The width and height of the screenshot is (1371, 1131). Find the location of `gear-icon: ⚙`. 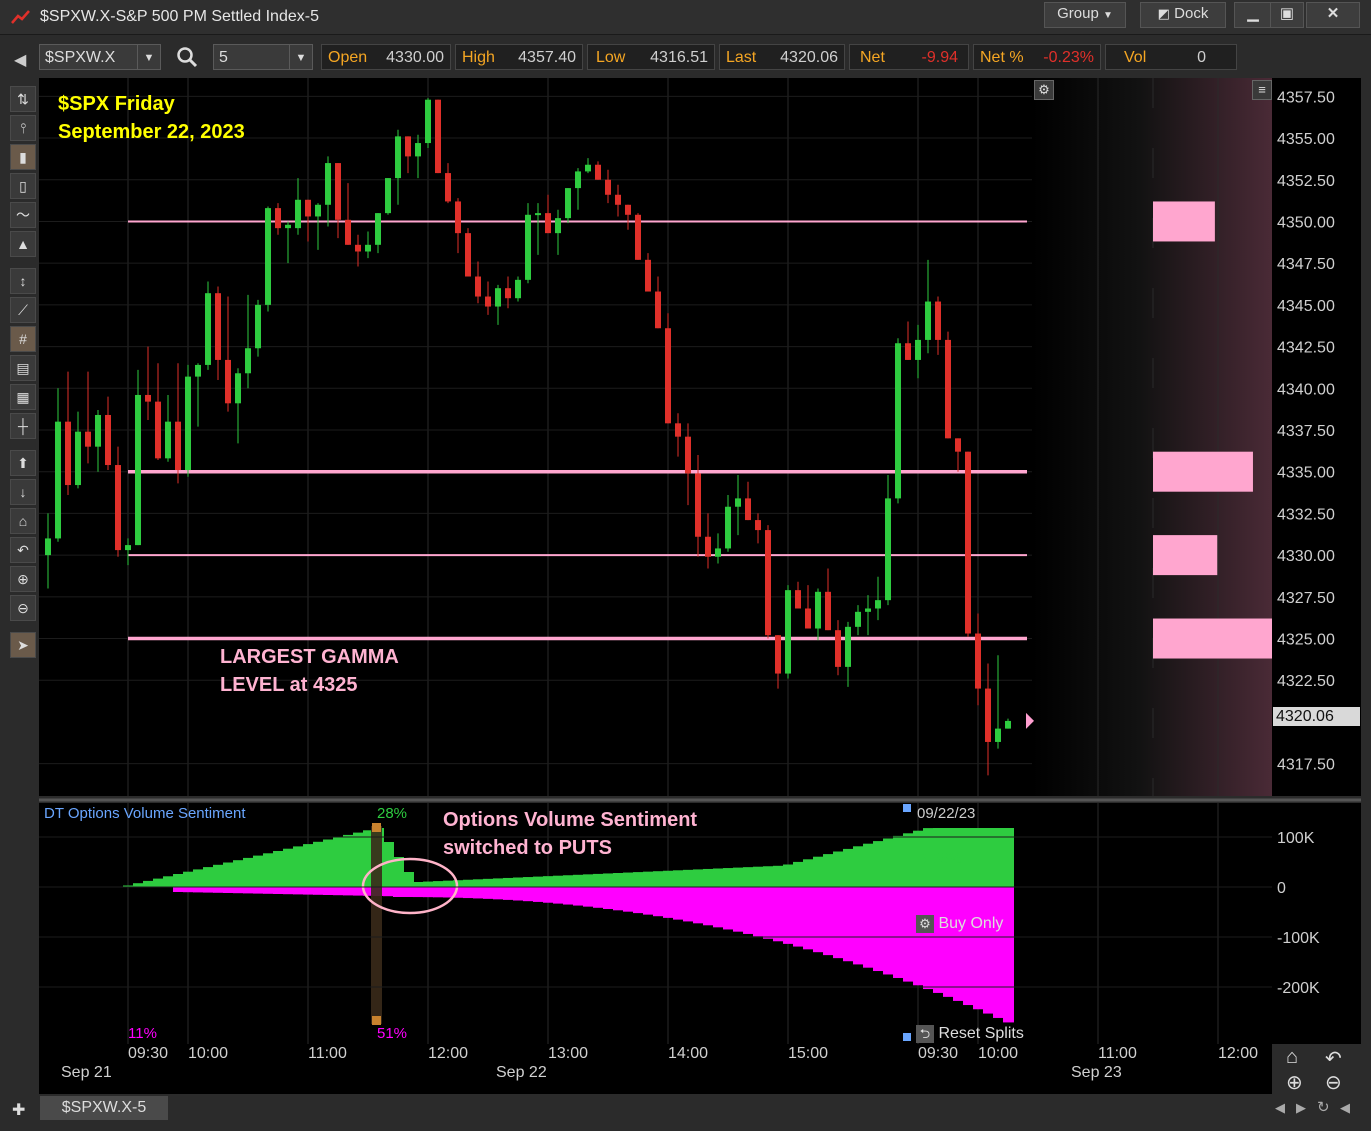

gear-icon: ⚙ is located at coordinates (1044, 90).